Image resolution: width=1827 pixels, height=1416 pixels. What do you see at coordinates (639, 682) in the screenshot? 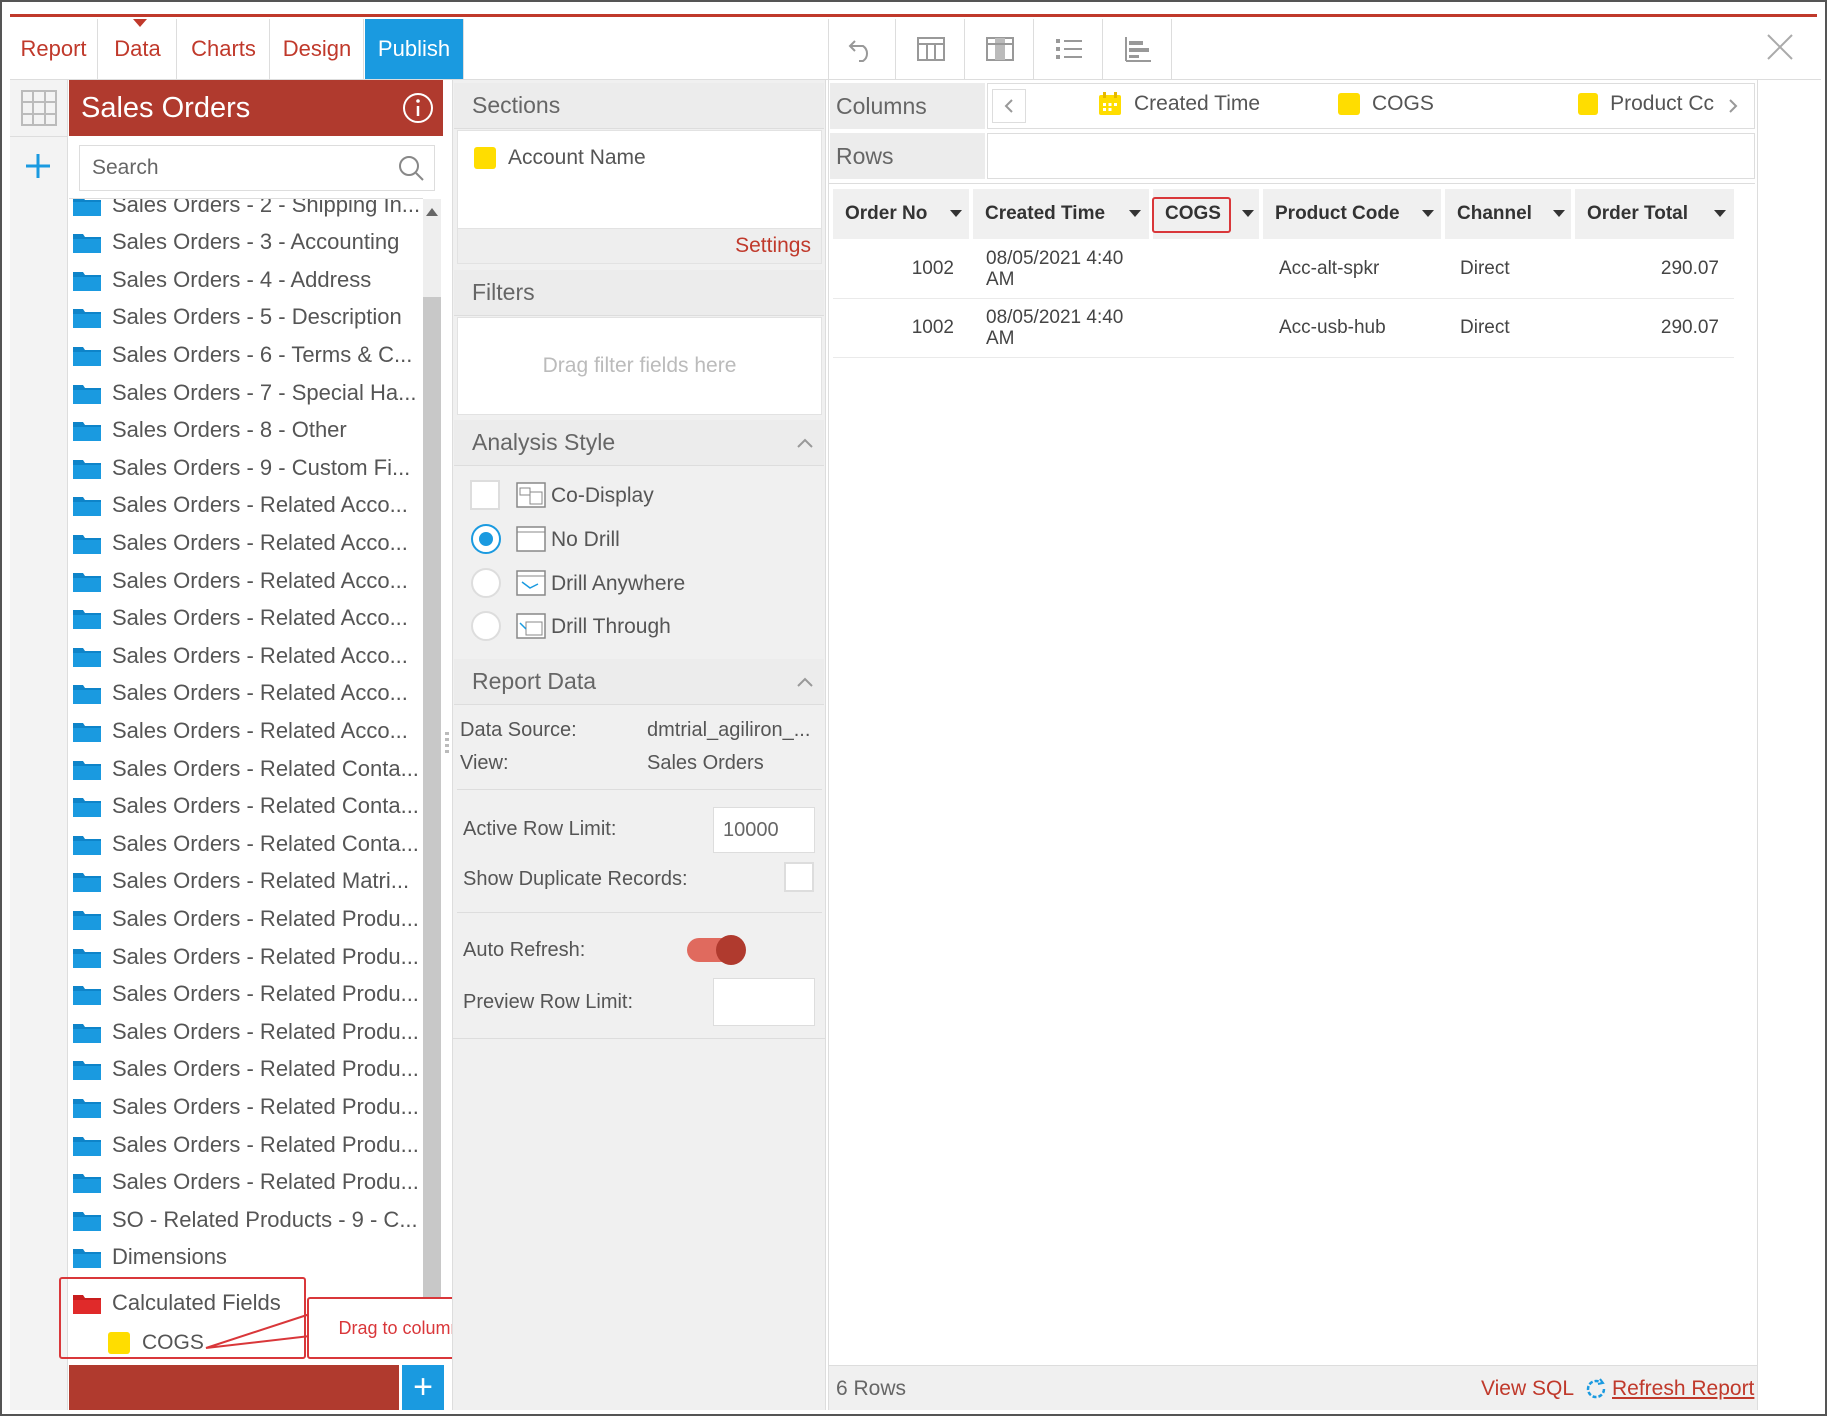
I see `report-data-header: Report Data` at bounding box center [639, 682].